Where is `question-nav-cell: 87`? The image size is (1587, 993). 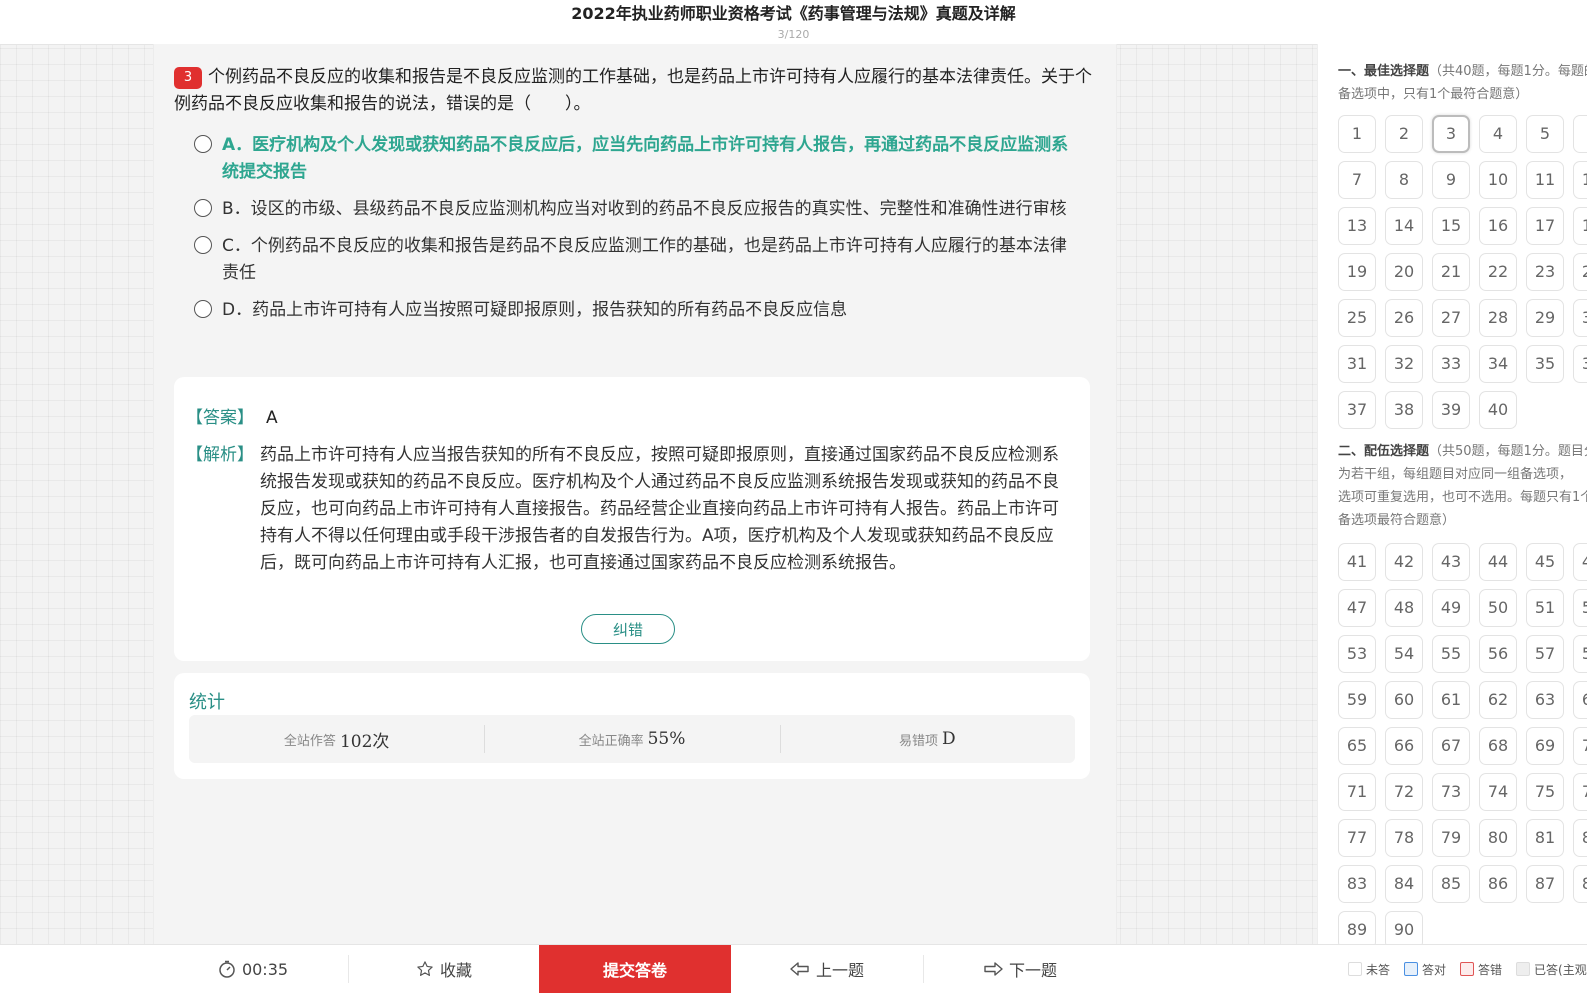 question-nav-cell: 87 is located at coordinates (1545, 884).